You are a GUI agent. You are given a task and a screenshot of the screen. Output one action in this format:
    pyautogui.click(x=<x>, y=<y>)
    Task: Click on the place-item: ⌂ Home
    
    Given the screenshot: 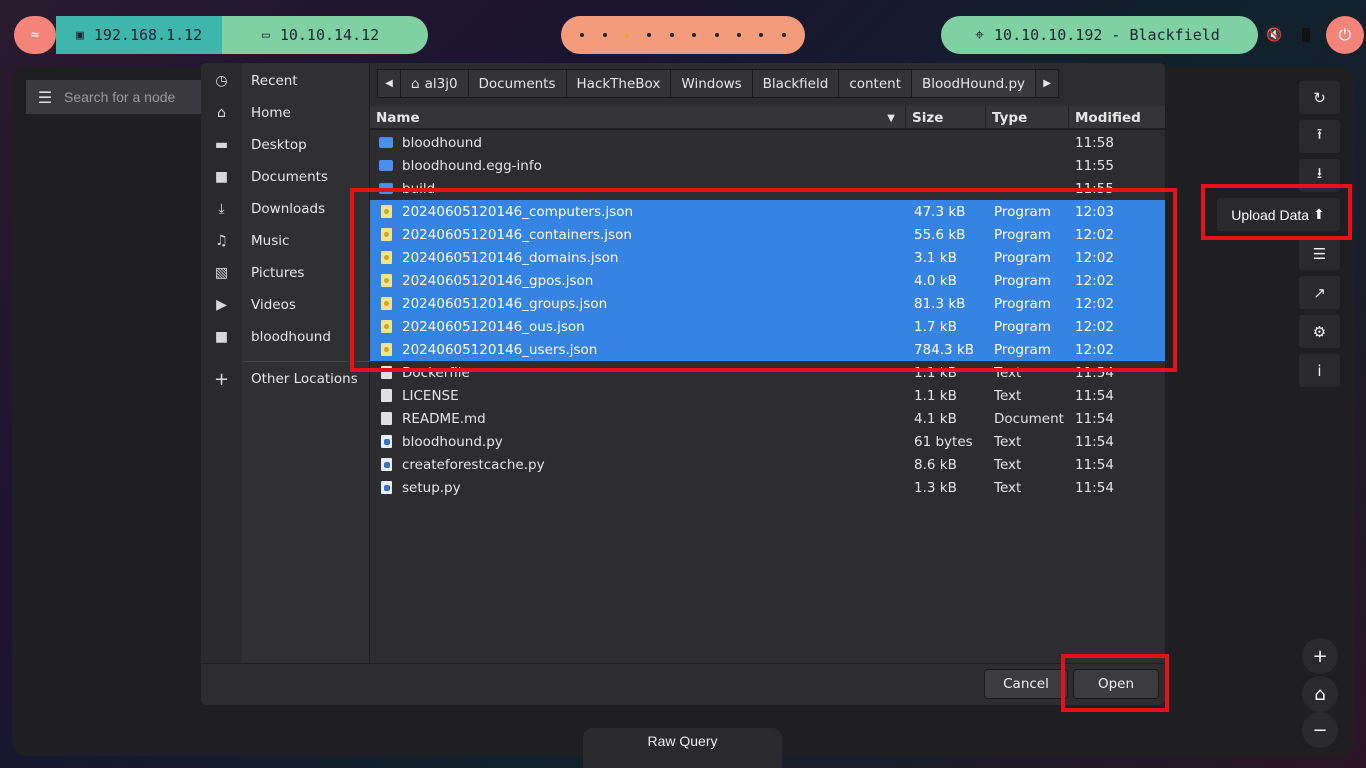 What is the action you would take?
    pyautogui.click(x=285, y=113)
    